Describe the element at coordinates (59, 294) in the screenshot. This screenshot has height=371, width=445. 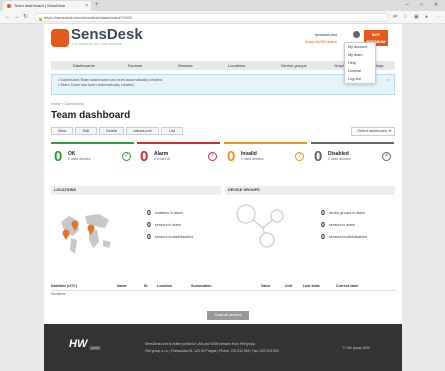
I see `table-empty-message: No items.` at that location.